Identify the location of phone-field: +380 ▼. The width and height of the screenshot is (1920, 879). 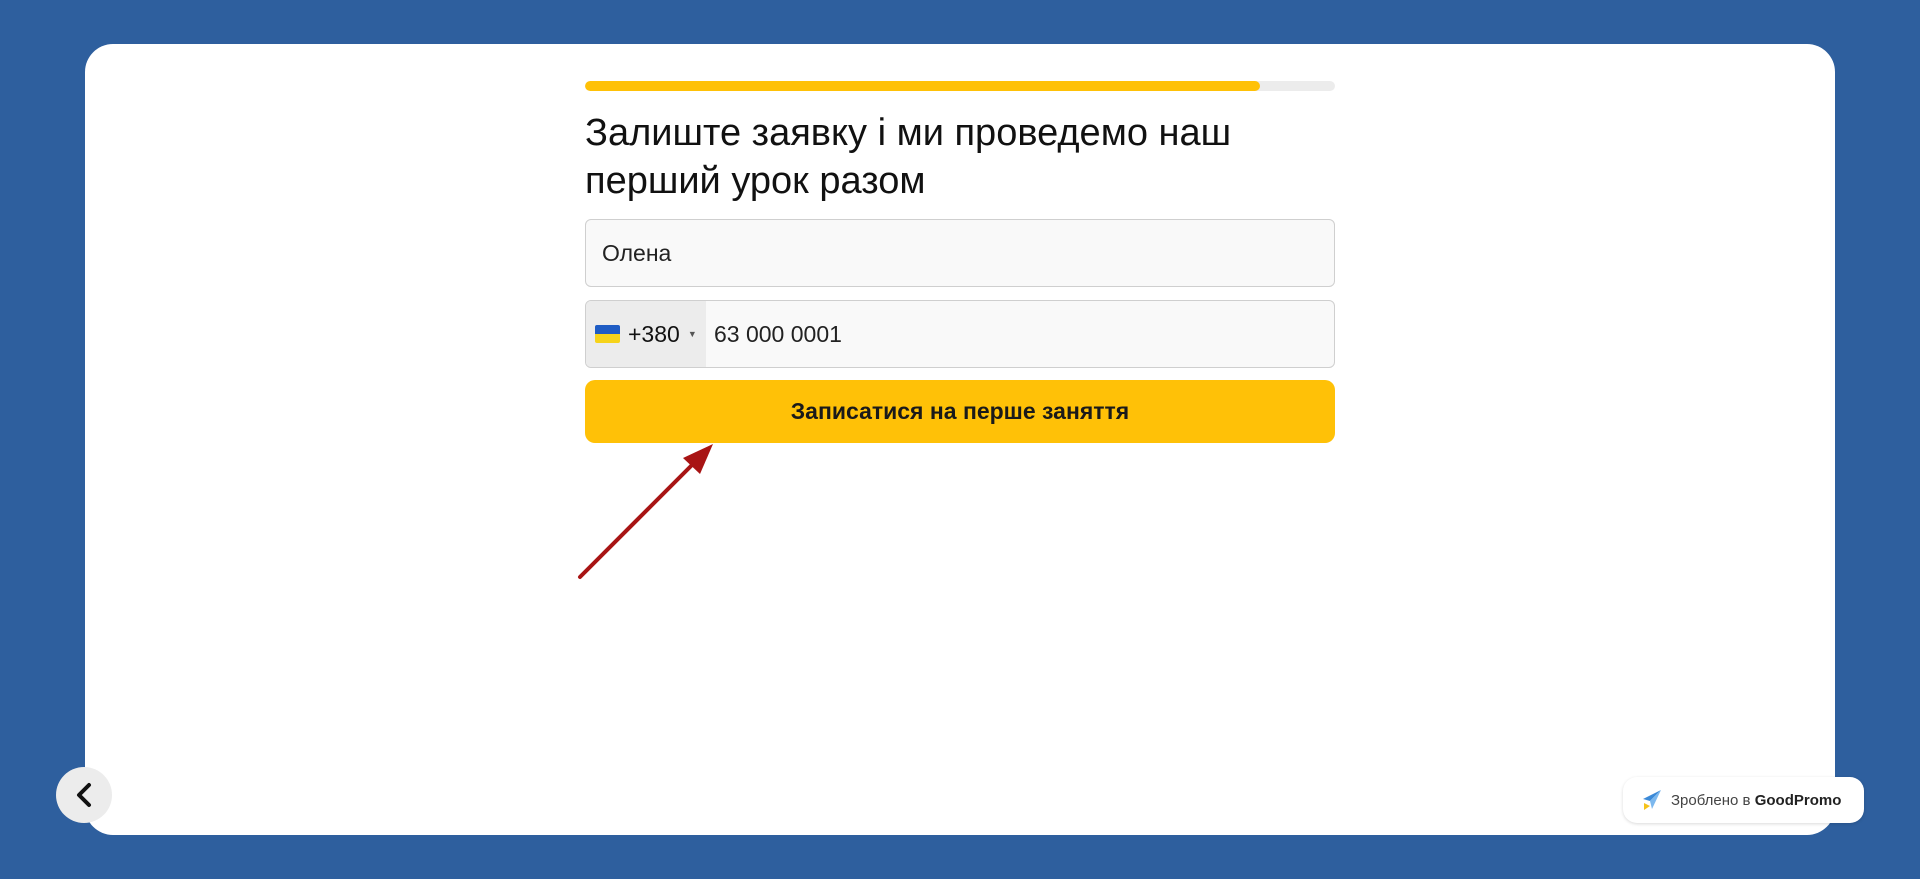
(960, 334).